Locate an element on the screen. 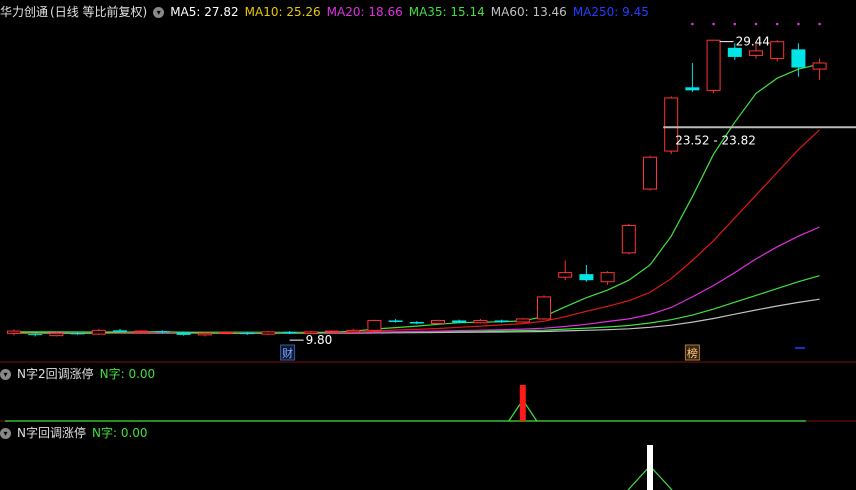 The height and width of the screenshot is (490, 856). panel2-signal-bar is located at coordinates (522, 403).